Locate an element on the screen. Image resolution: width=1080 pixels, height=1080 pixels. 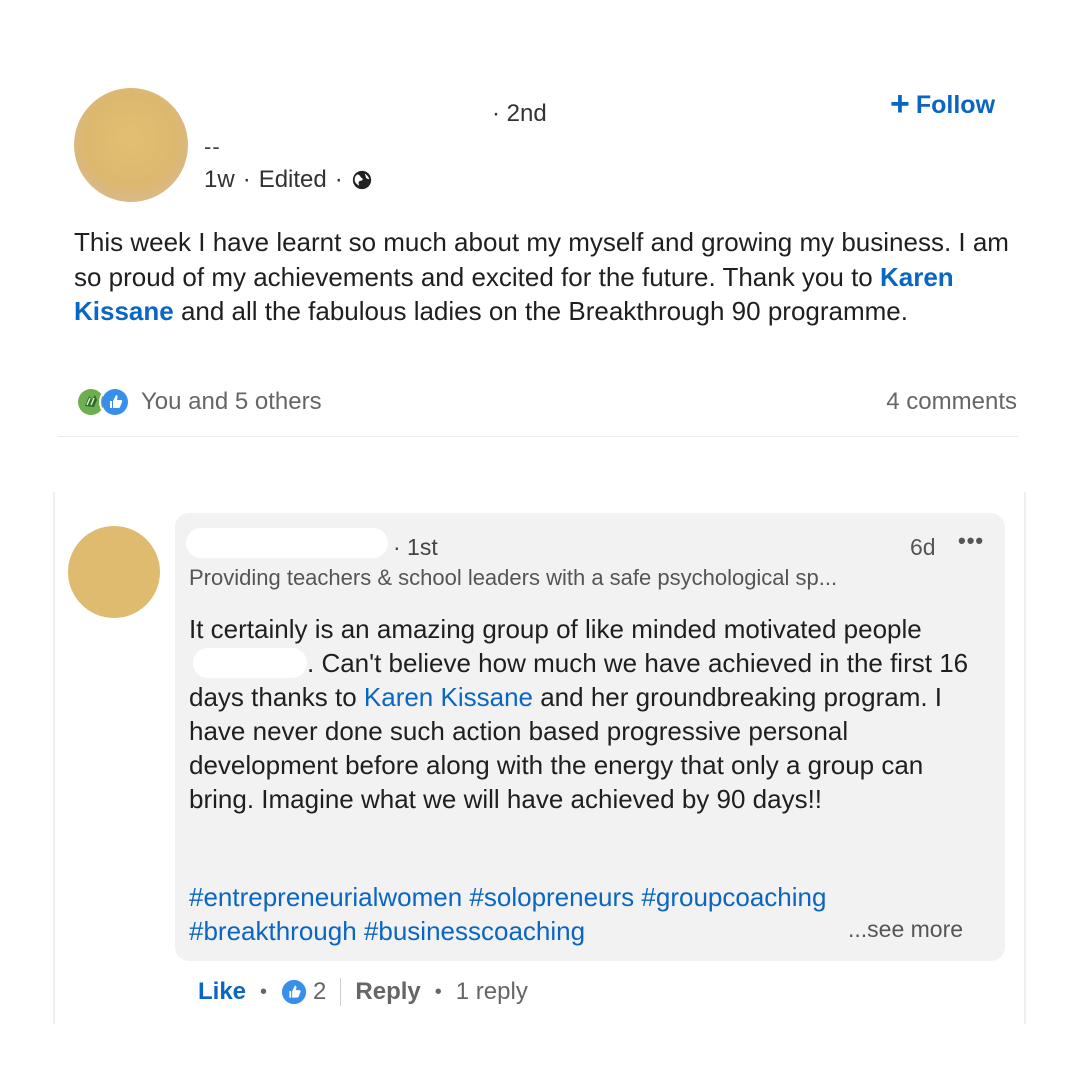
like-button: Like is located at coordinates (222, 992).